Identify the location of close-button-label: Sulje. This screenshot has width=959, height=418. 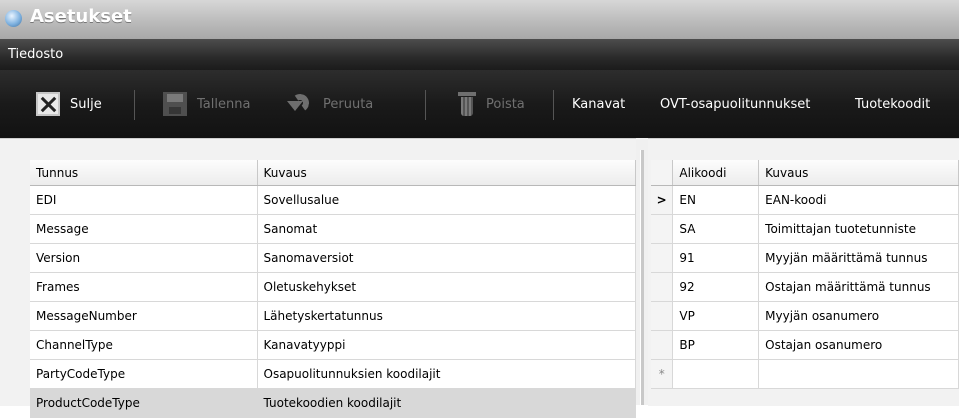
(86, 104).